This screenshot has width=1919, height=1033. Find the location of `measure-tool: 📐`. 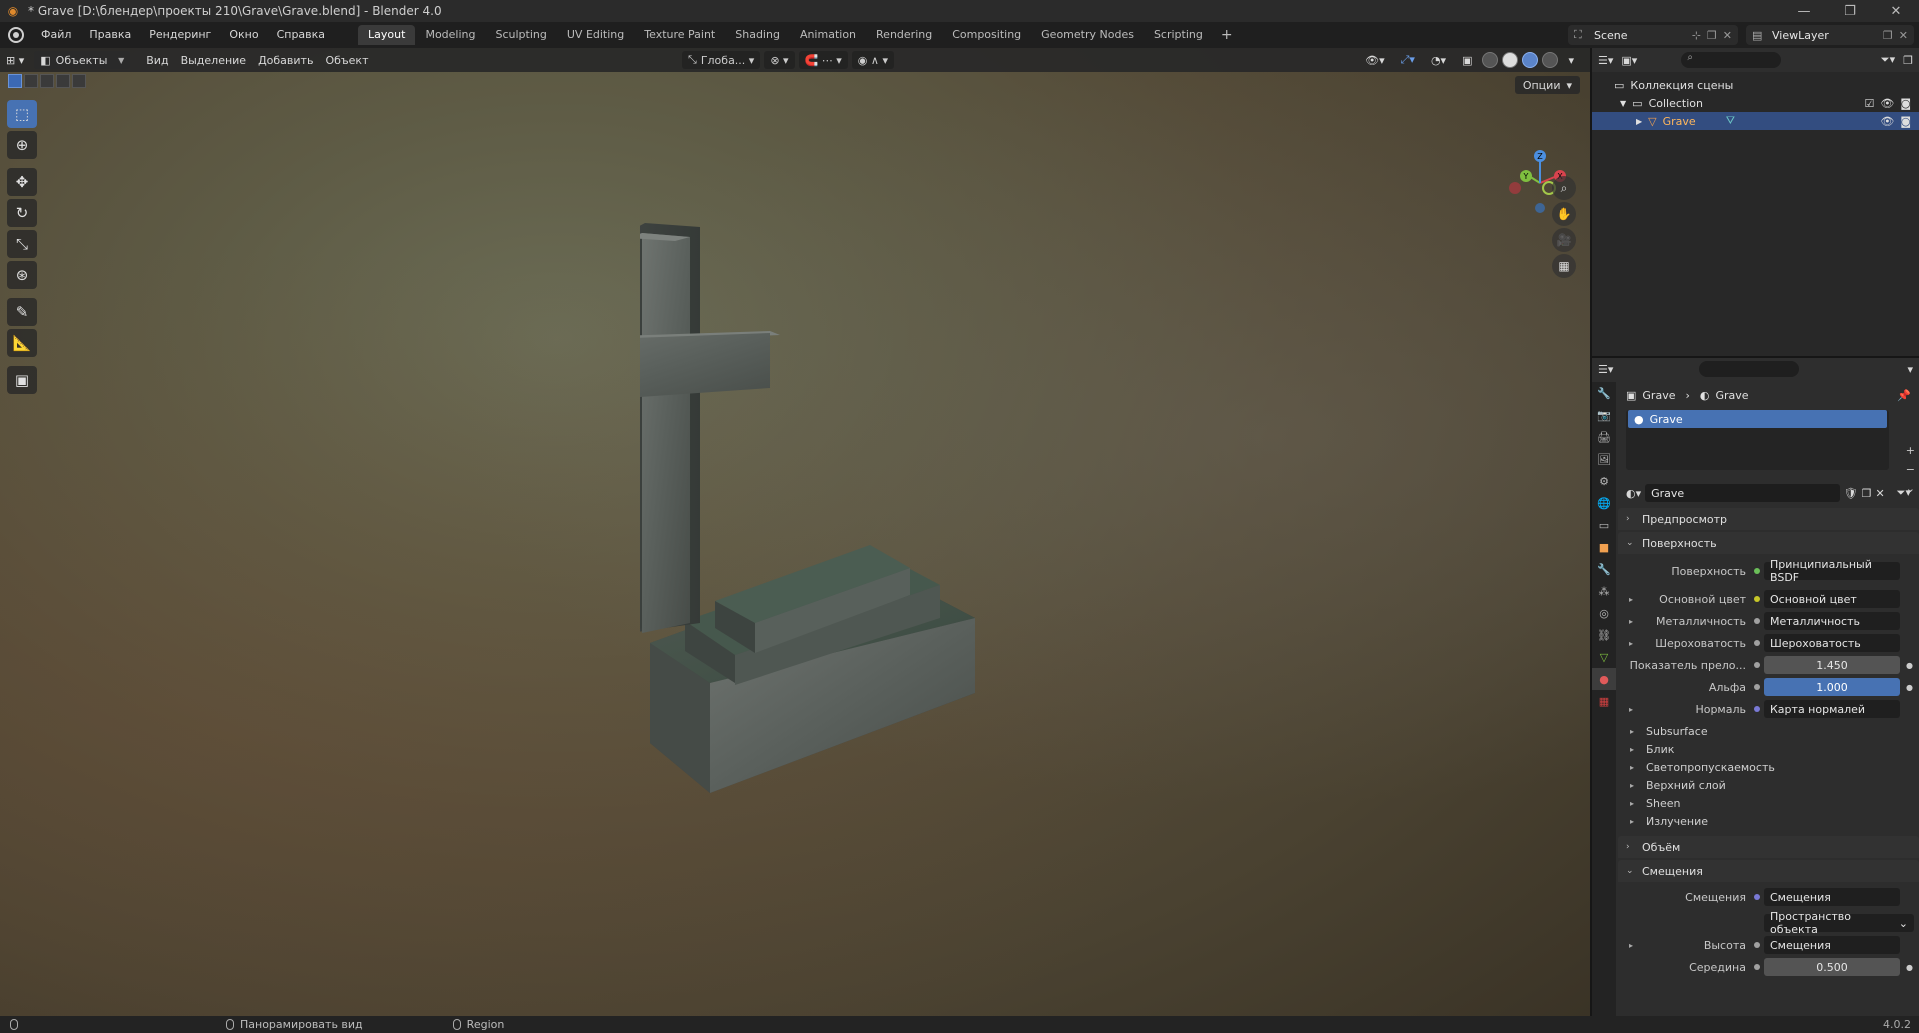

measure-tool: 📐 is located at coordinates (22, 343).